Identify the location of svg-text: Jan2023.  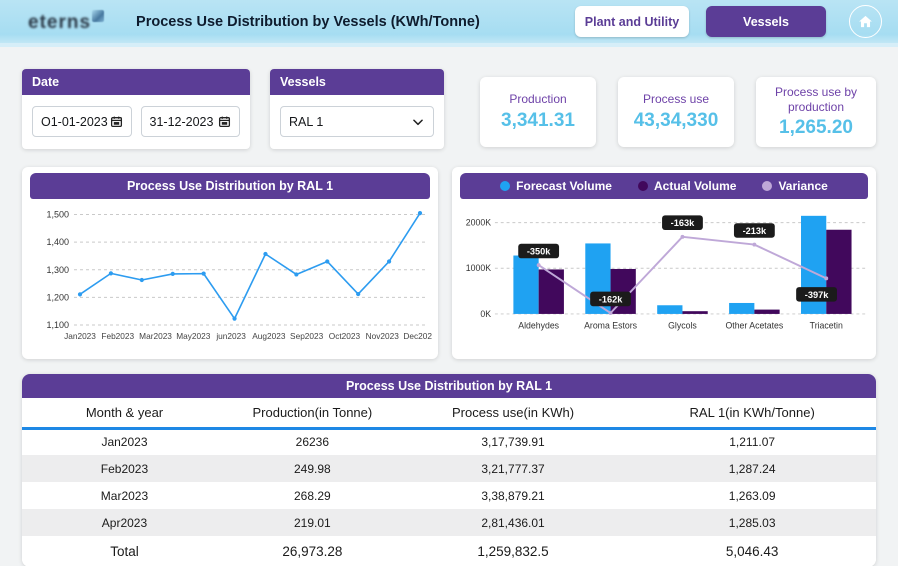
(80, 336).